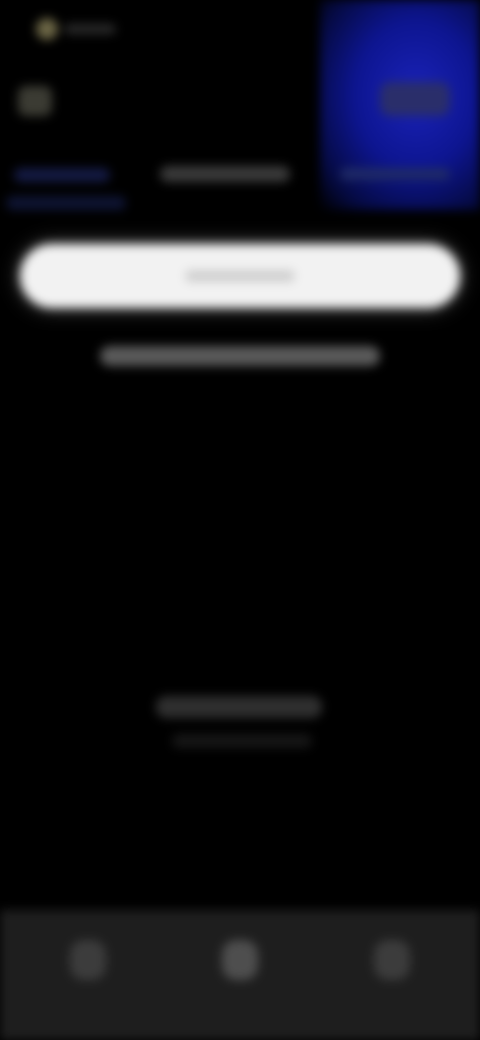  I want to click on header-center-label, so click(225, 174).